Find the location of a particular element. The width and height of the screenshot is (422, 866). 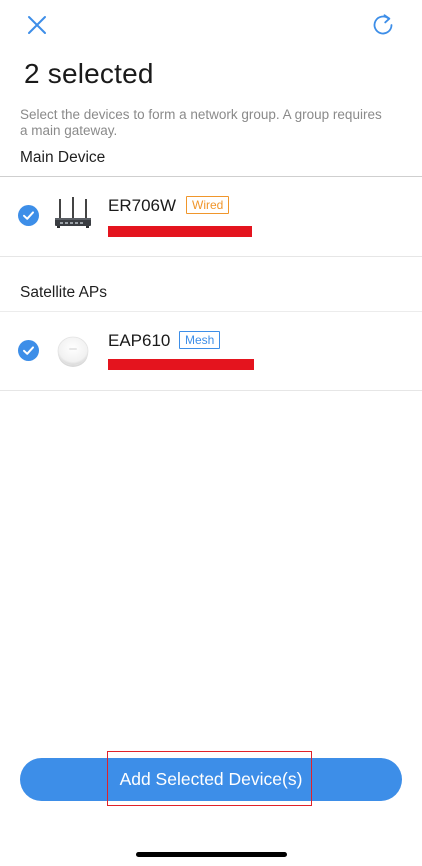

section-label-main-device: Main Device is located at coordinates (63, 157).